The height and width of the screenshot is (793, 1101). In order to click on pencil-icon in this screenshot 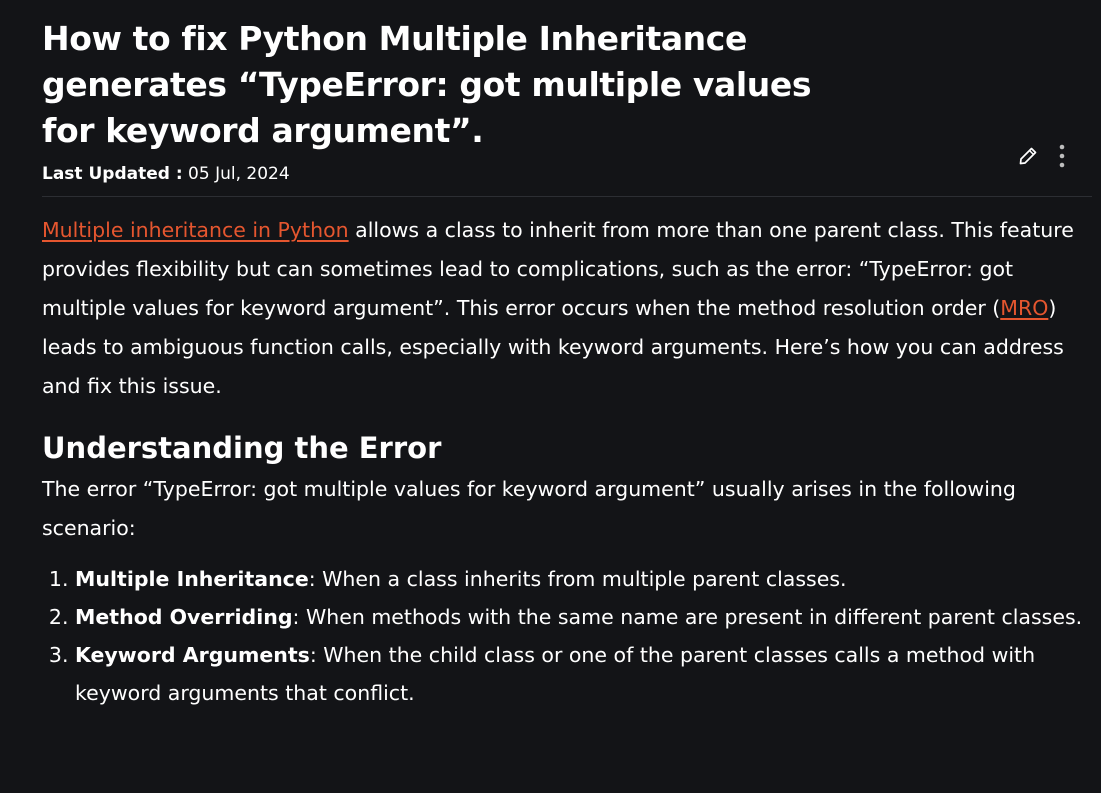, I will do `click(1028, 156)`.